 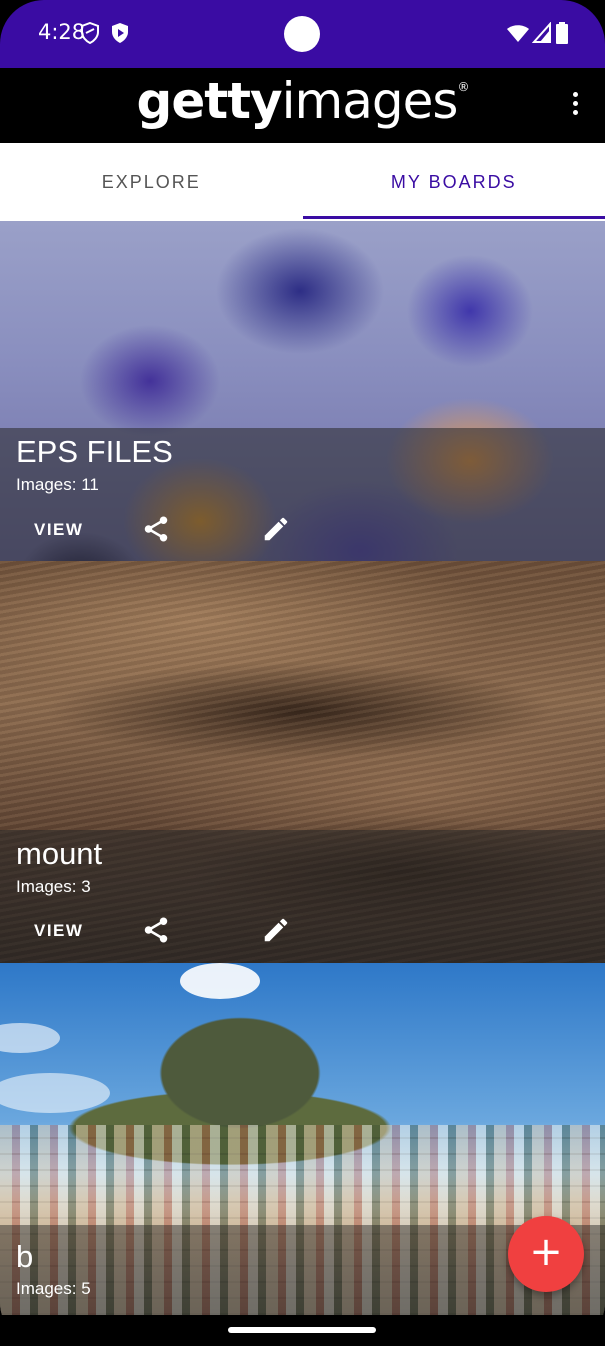 What do you see at coordinates (518, 33) in the screenshot?
I see `wifi-icon` at bounding box center [518, 33].